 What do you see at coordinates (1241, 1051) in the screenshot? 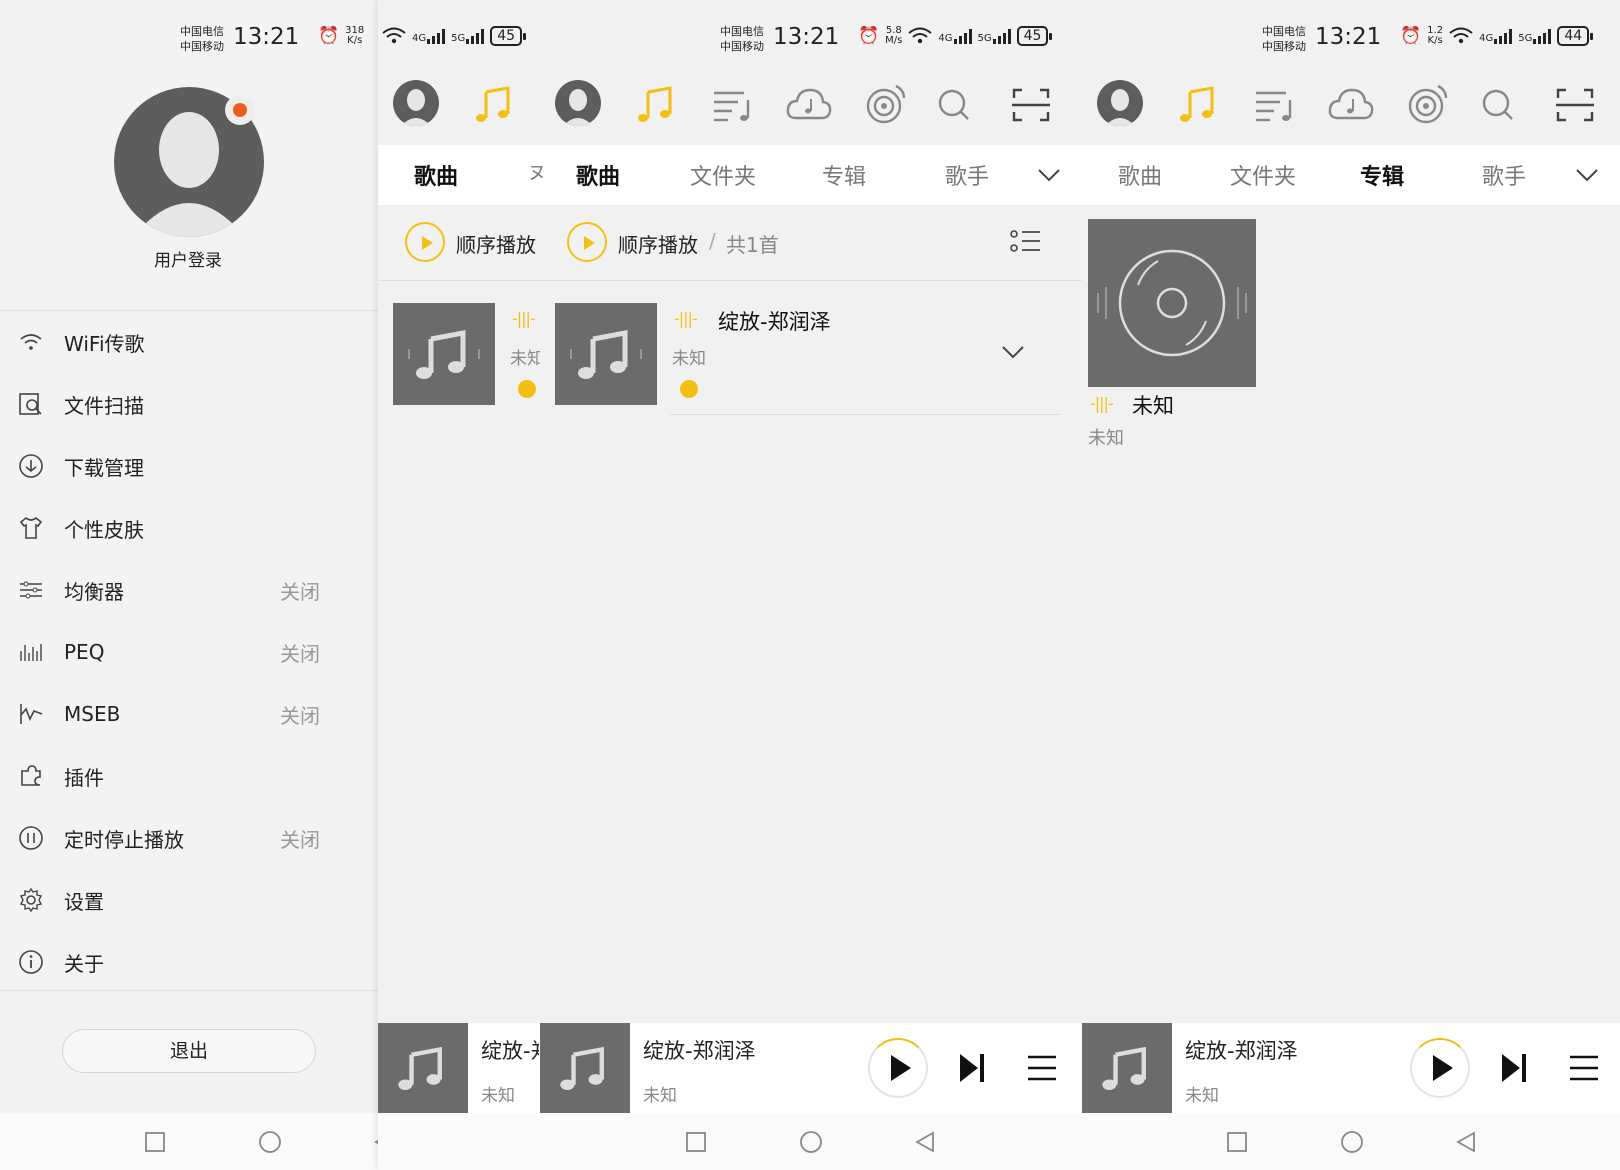
I see `now-playing-title: 绽放-郑润泽` at bounding box center [1241, 1051].